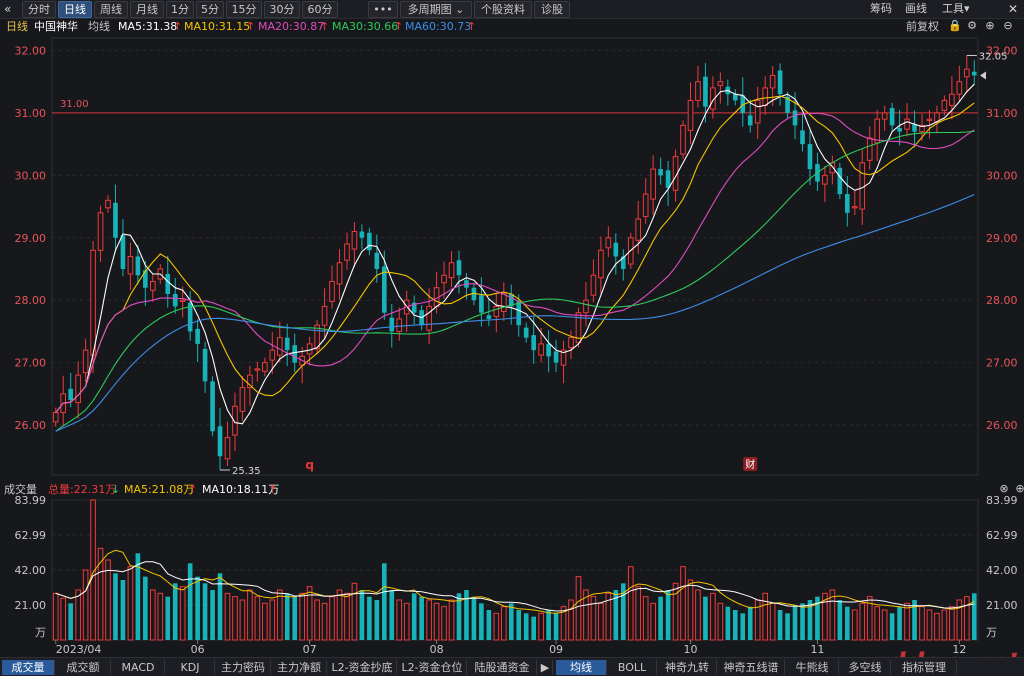 This screenshot has width=1024, height=676. Describe the element at coordinates (31, 238) in the screenshot. I see `price-tick-left: 29.00` at that location.